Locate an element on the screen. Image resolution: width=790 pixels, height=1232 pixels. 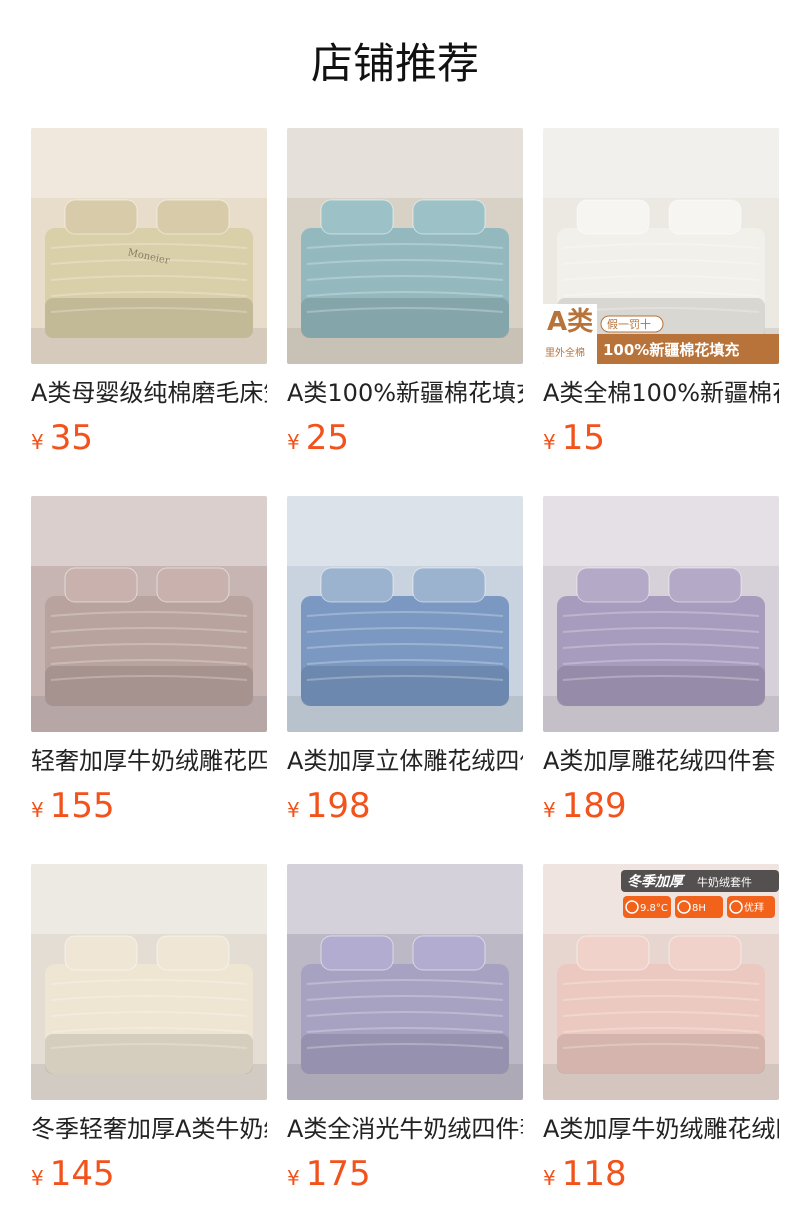
badge-sub2-text: 里外全棉 is located at coordinates (565, 352).